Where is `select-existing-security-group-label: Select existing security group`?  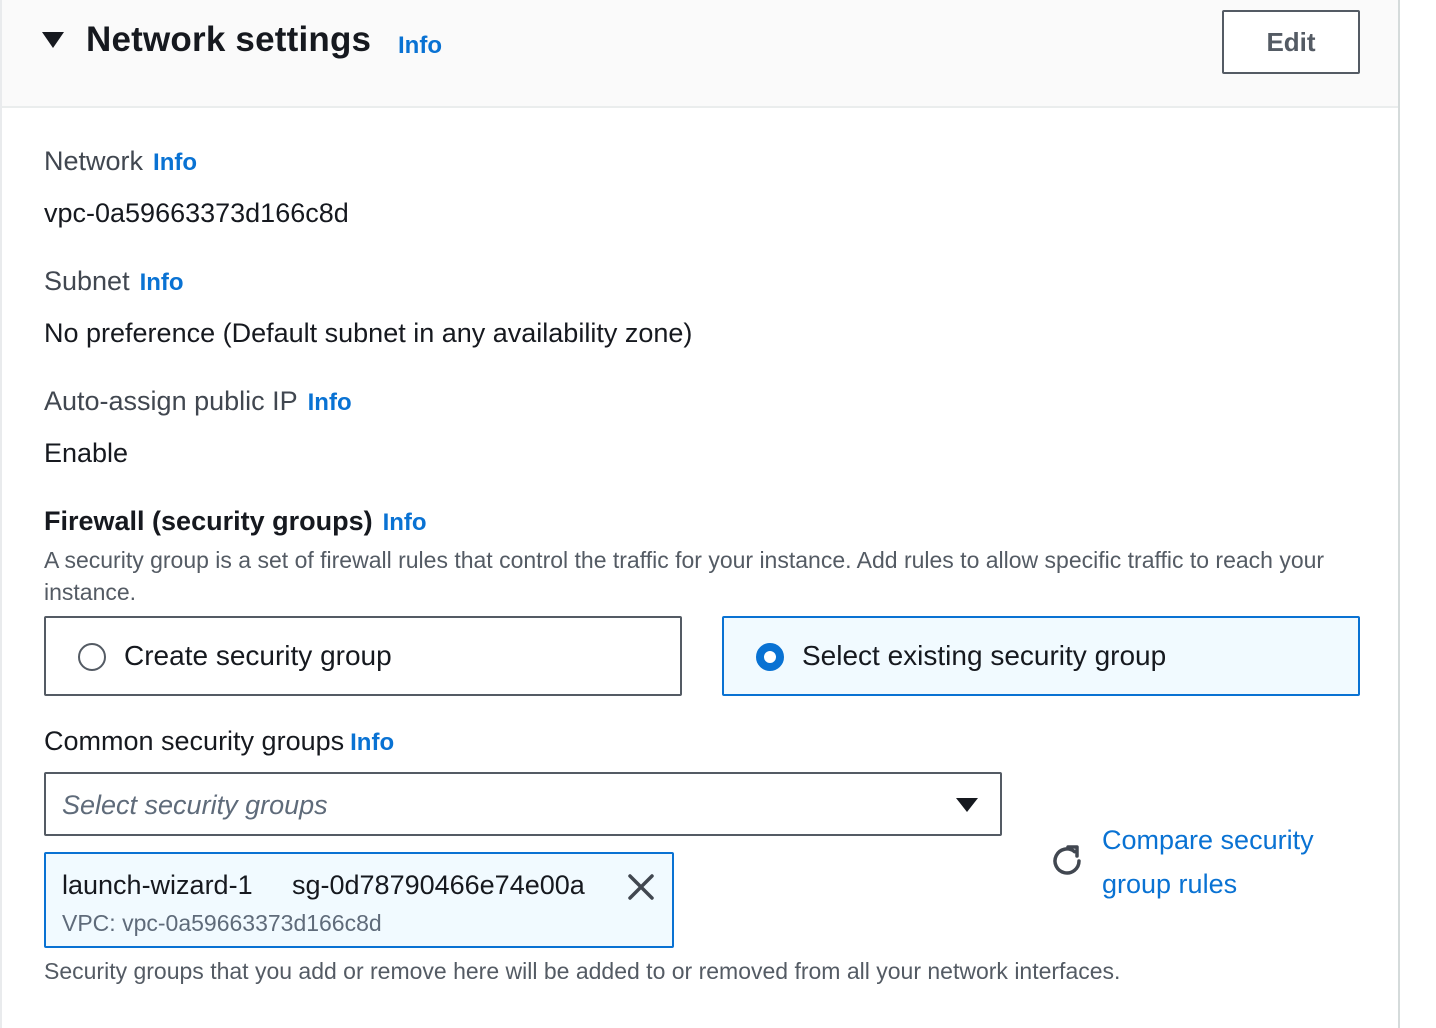 select-existing-security-group-label: Select existing security group is located at coordinates (984, 655).